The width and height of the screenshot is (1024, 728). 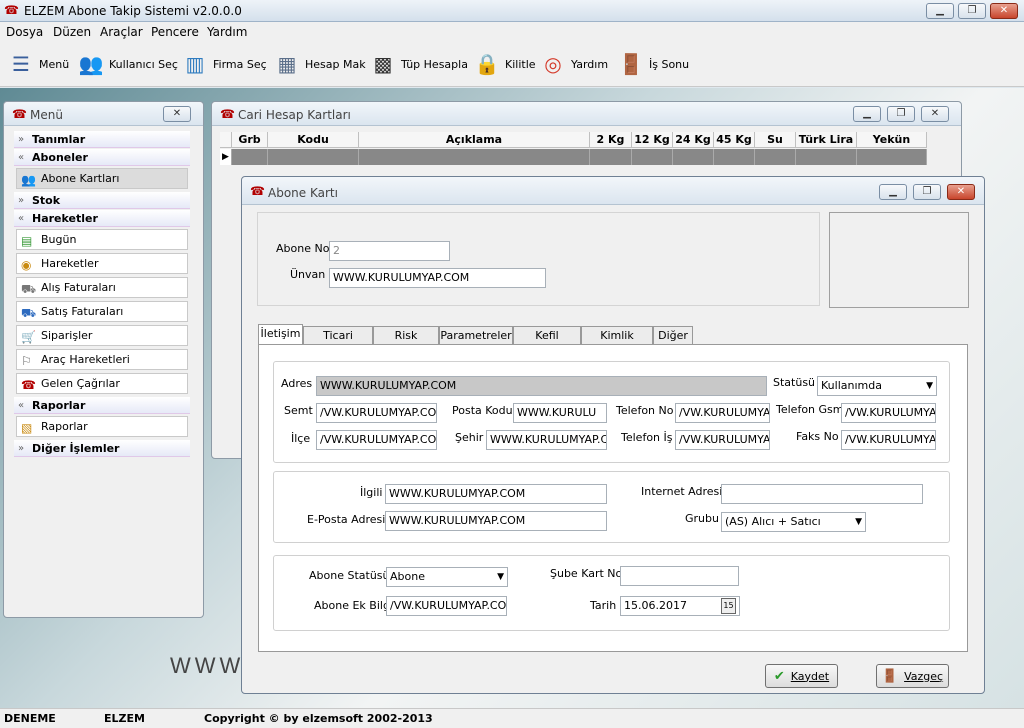 I want to click on tab-iletisim: İletişim, so click(x=280, y=334).